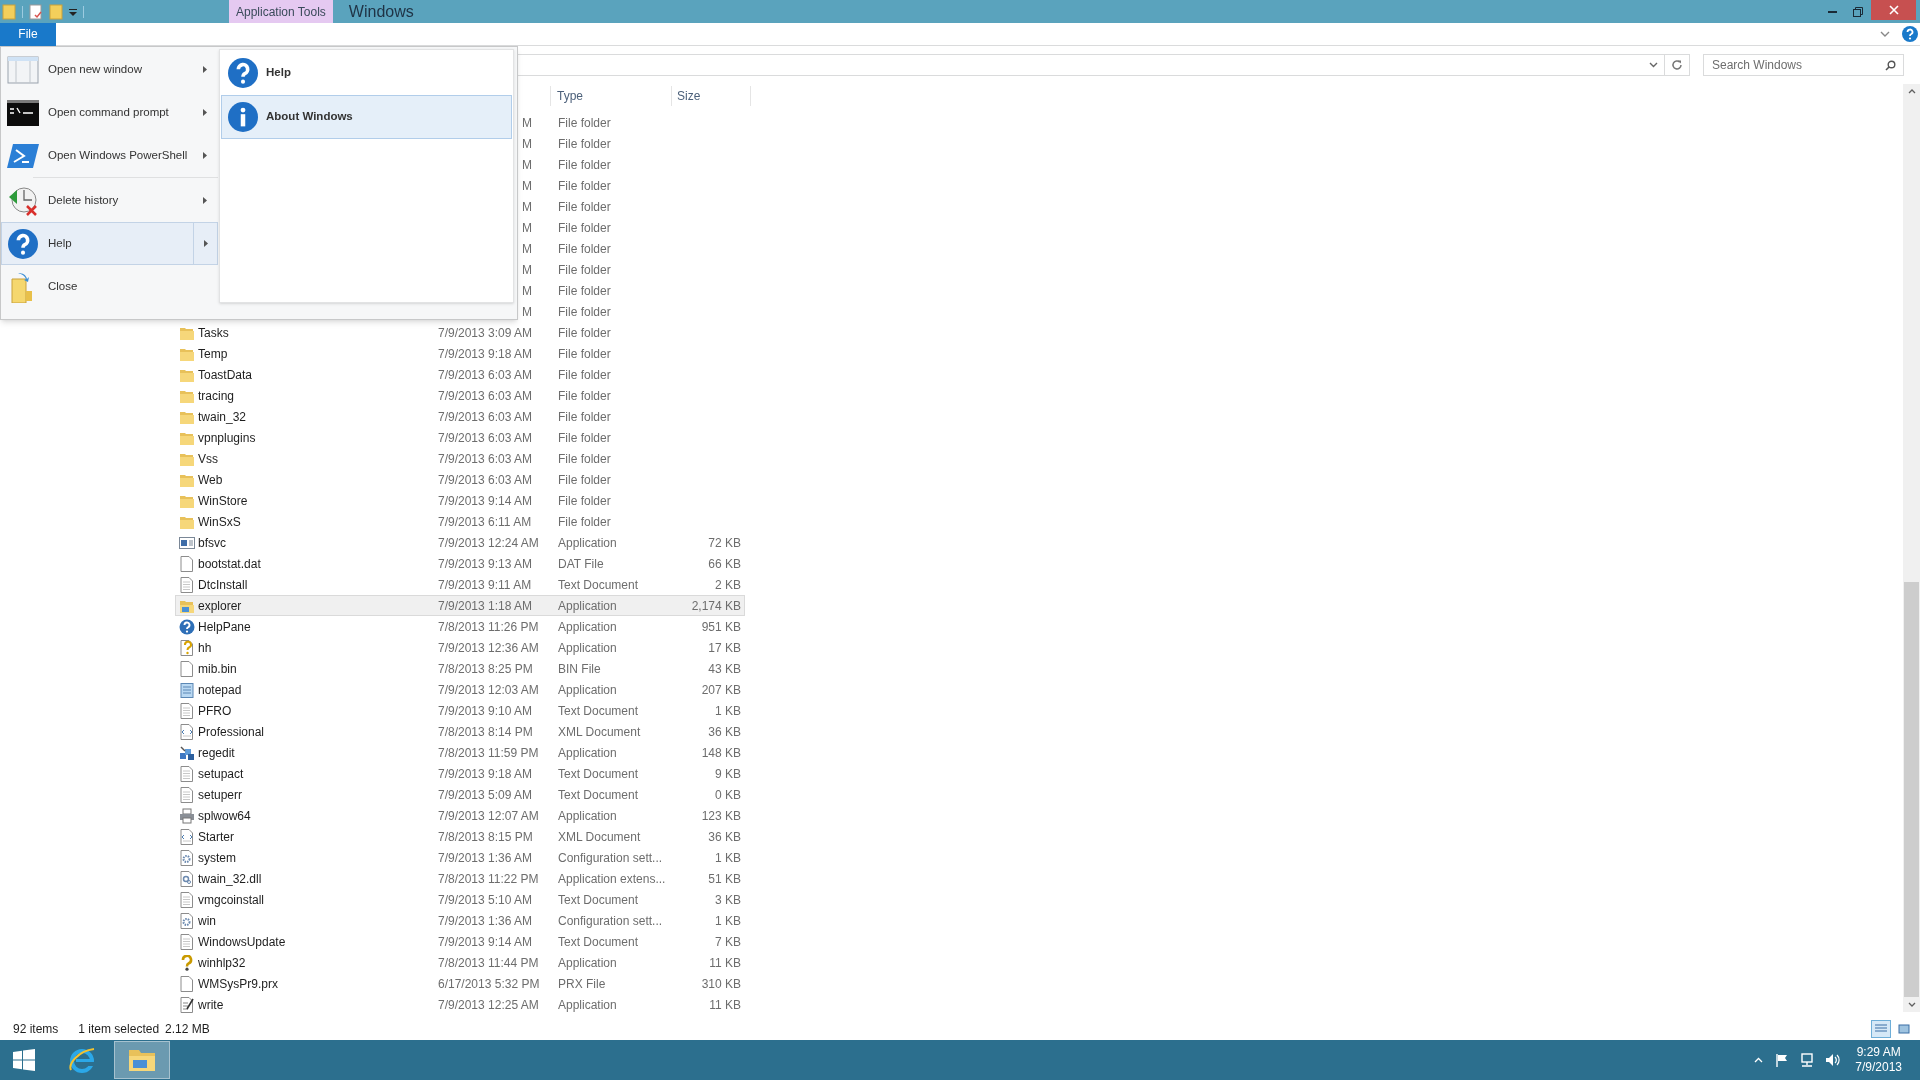  Describe the element at coordinates (460, 626) in the screenshot. I see `file-row: HelpPane 7/8/2013 11:26 PM Application 951 KB` at that location.